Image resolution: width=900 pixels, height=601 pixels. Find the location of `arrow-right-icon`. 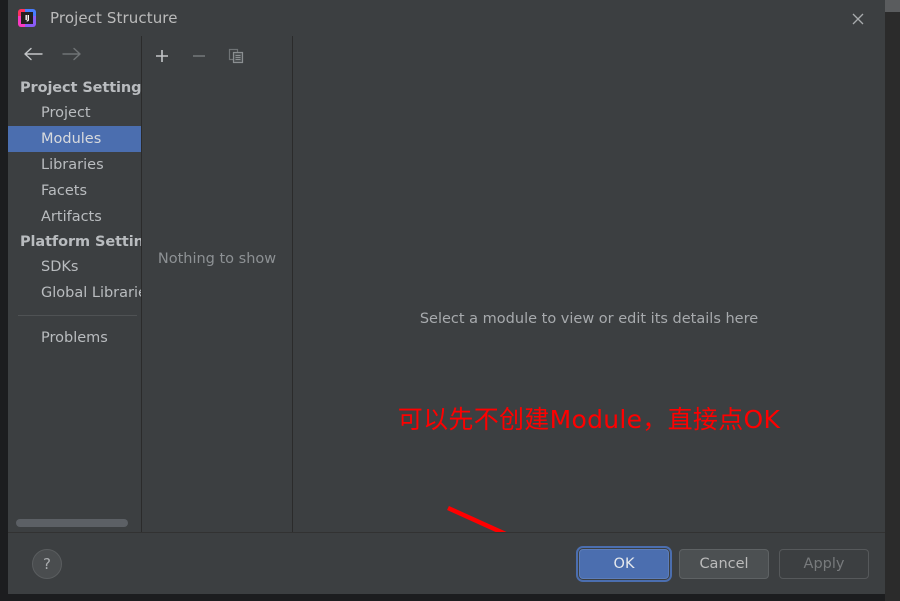

arrow-right-icon is located at coordinates (72, 55).